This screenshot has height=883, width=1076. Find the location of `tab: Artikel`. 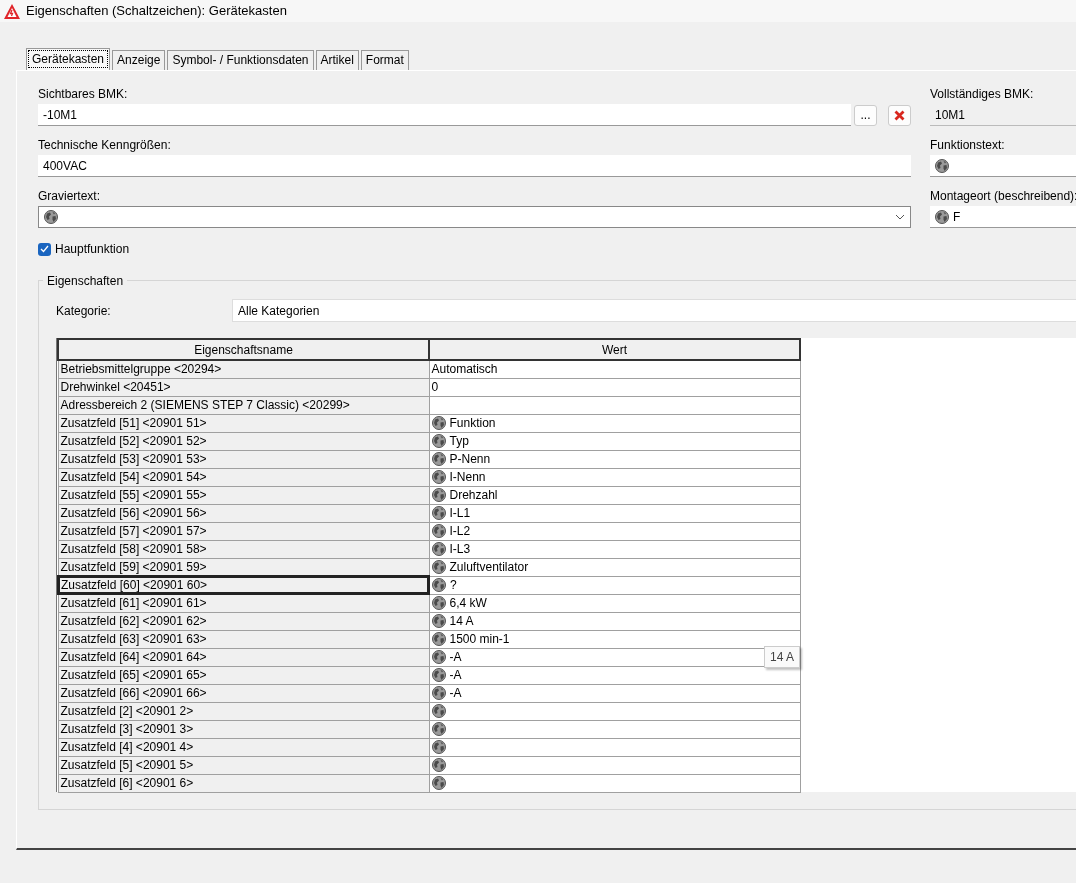

tab: Artikel is located at coordinates (337, 60).